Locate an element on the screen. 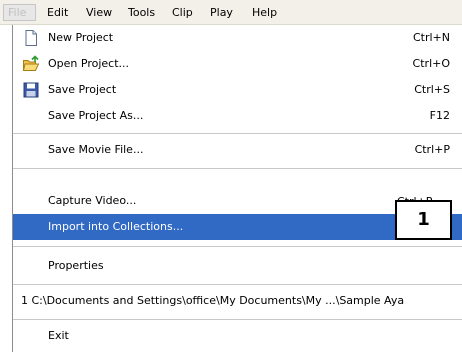 The width and height of the screenshot is (462, 352). save-movie-file-shortcut: Ctrl+P is located at coordinates (432, 149).